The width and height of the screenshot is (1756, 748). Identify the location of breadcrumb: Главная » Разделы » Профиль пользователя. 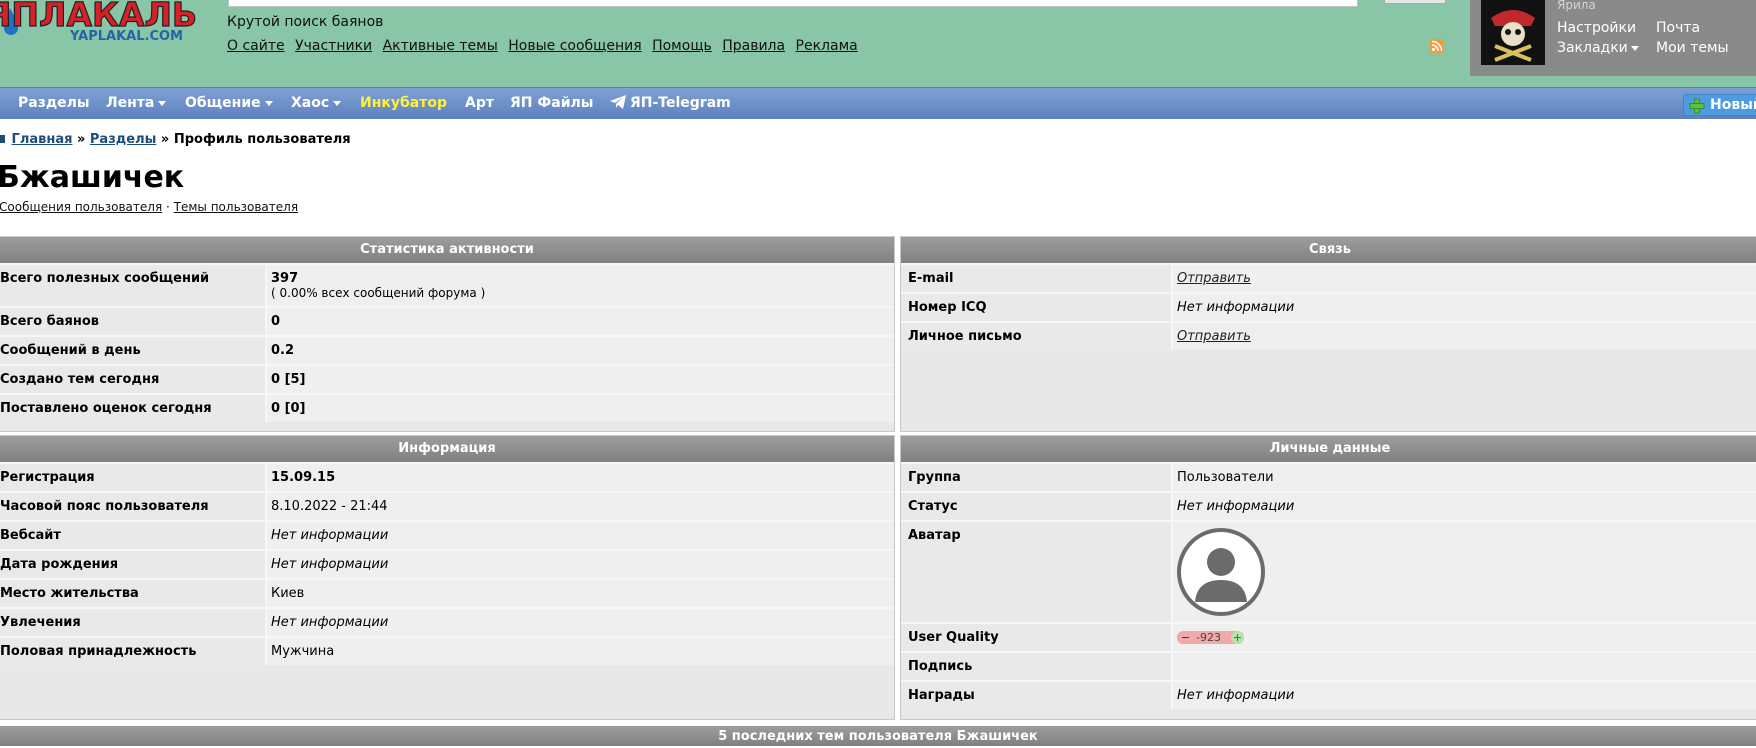
(175, 139).